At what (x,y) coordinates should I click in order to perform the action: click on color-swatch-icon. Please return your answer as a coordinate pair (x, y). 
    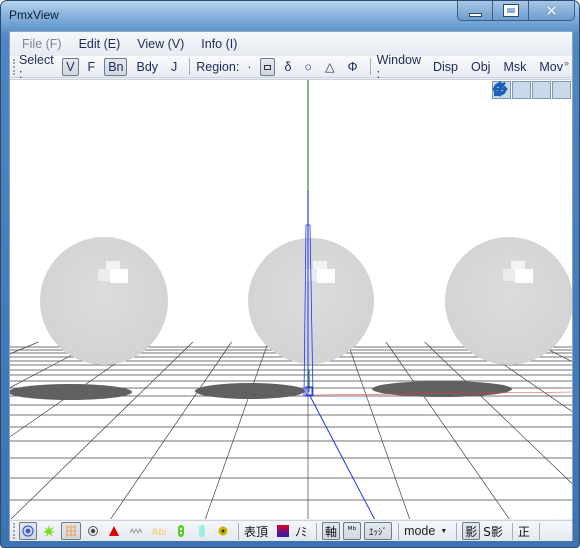
    Looking at the image, I should click on (283, 531).